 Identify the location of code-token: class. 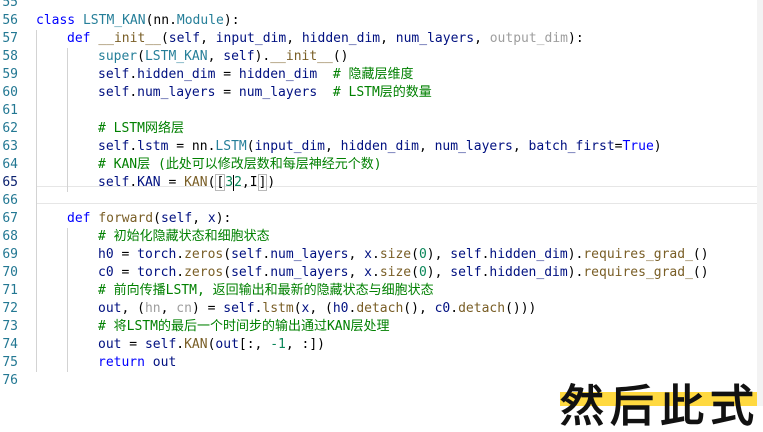
(59, 20).